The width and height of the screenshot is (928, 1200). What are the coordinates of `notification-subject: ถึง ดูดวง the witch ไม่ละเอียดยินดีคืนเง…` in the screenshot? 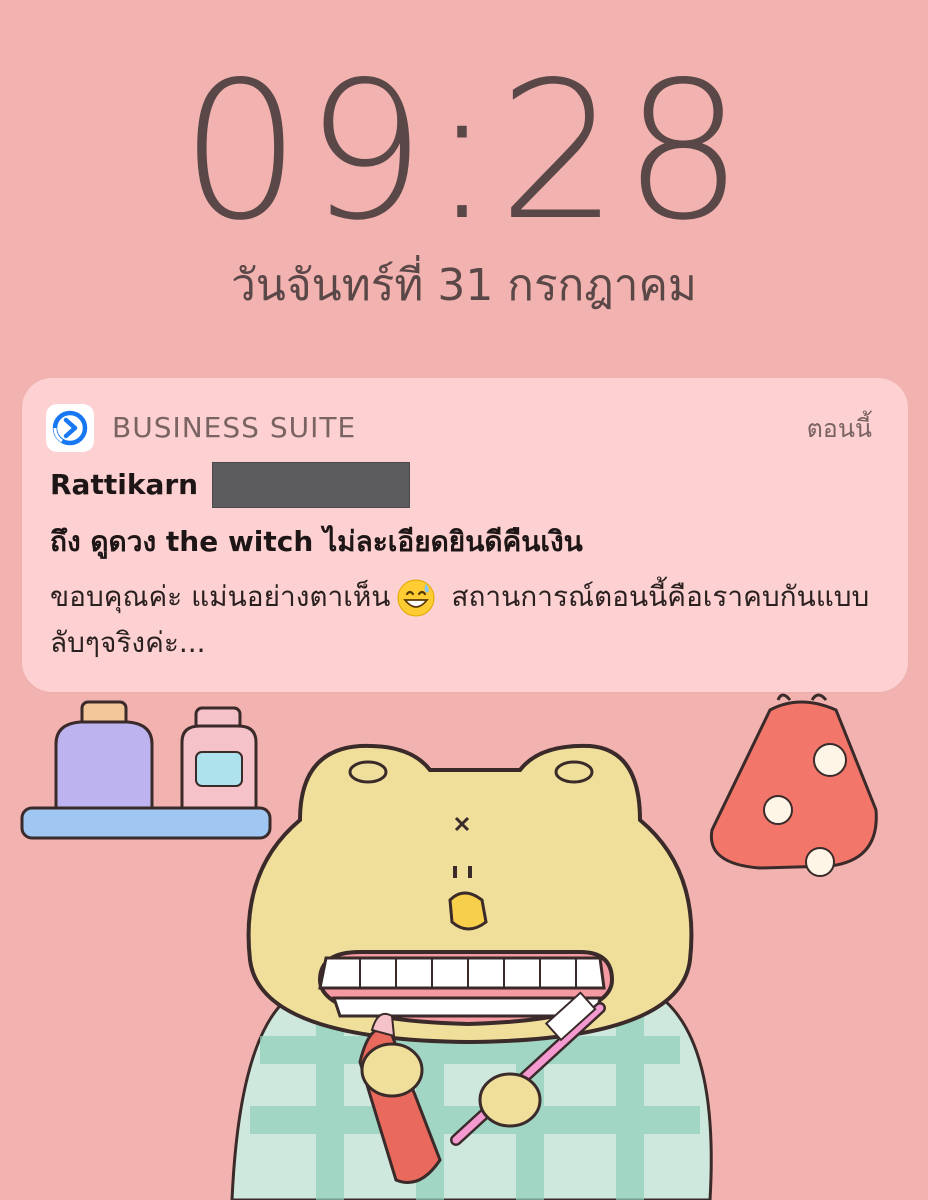 It's located at (316, 541).